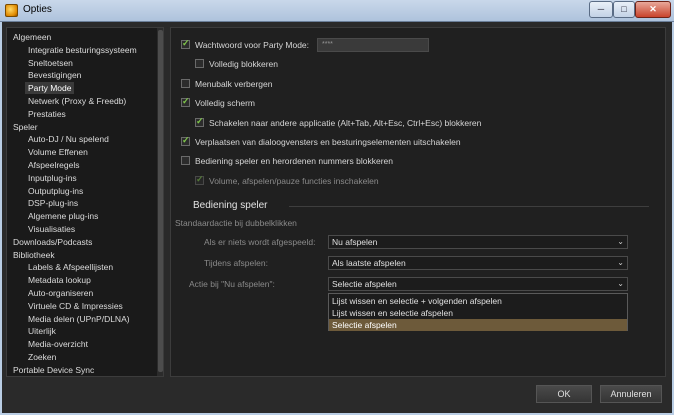 The height and width of the screenshot is (415, 674). I want to click on password-checkbox, so click(185, 43).